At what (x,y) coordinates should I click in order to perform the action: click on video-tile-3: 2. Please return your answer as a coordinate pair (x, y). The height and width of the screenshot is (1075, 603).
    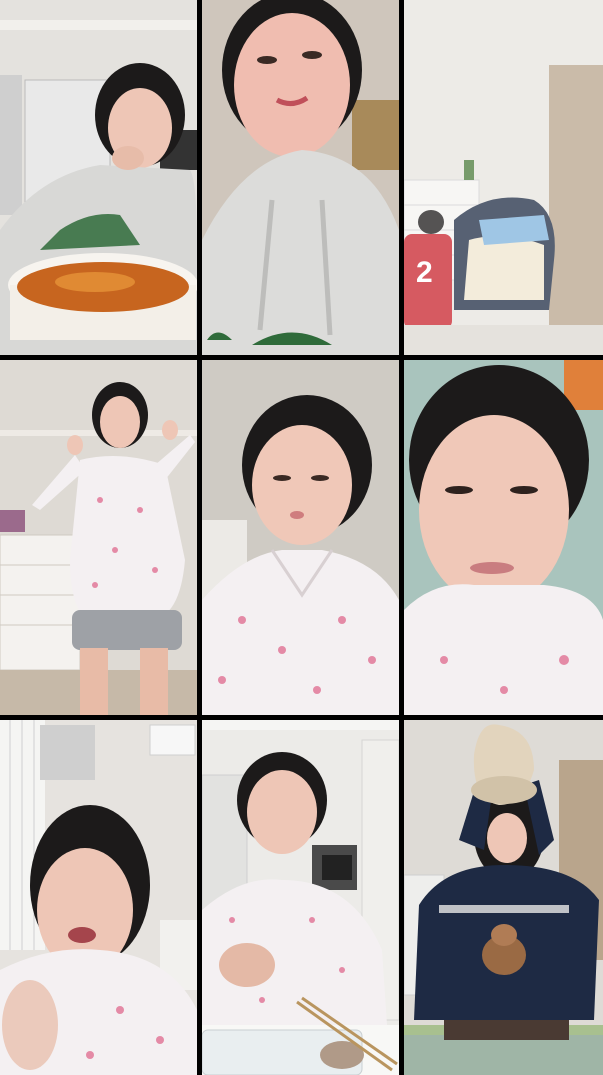
    Looking at the image, I should click on (503, 177).